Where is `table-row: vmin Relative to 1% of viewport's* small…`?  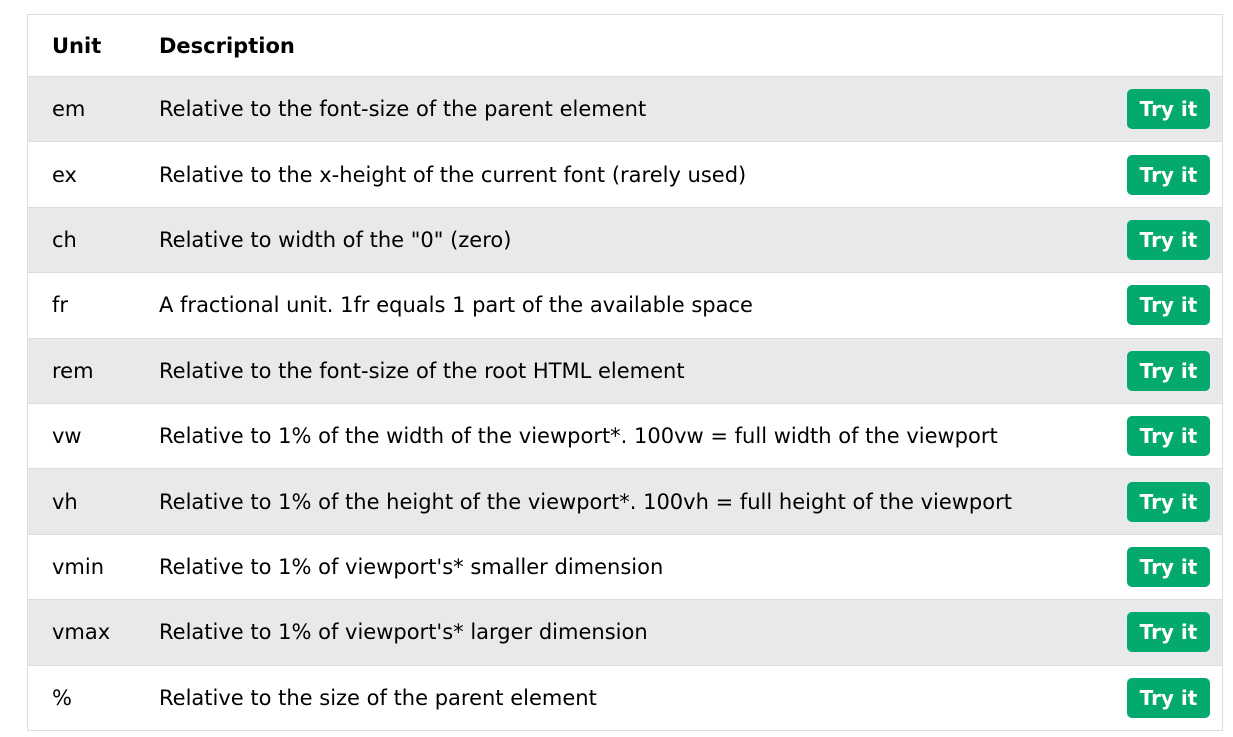
table-row: vmin Relative to 1% of viewport's* small… is located at coordinates (625, 566).